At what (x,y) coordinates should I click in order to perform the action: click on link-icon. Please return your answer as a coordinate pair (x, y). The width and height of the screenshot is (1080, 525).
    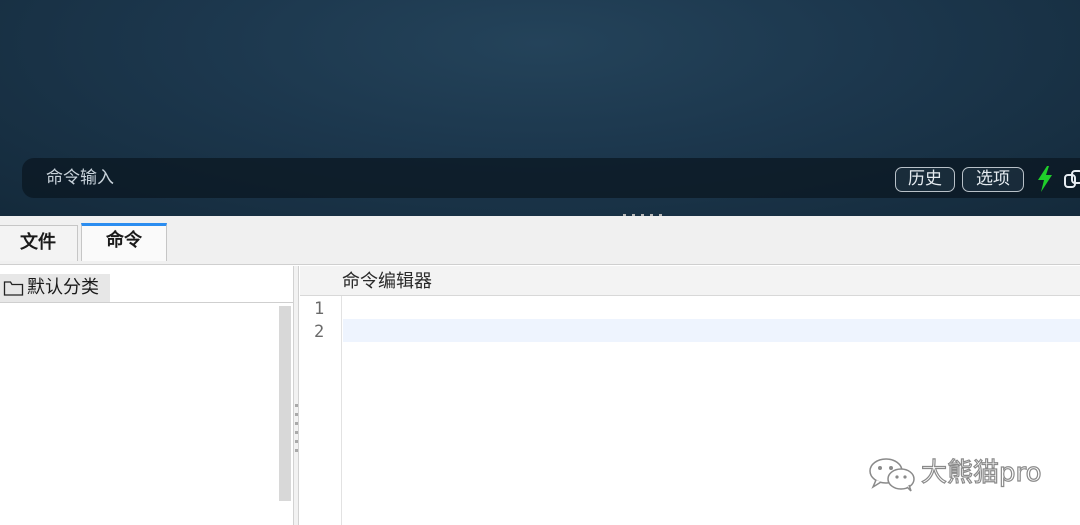
    Looking at the image, I should click on (1071, 179).